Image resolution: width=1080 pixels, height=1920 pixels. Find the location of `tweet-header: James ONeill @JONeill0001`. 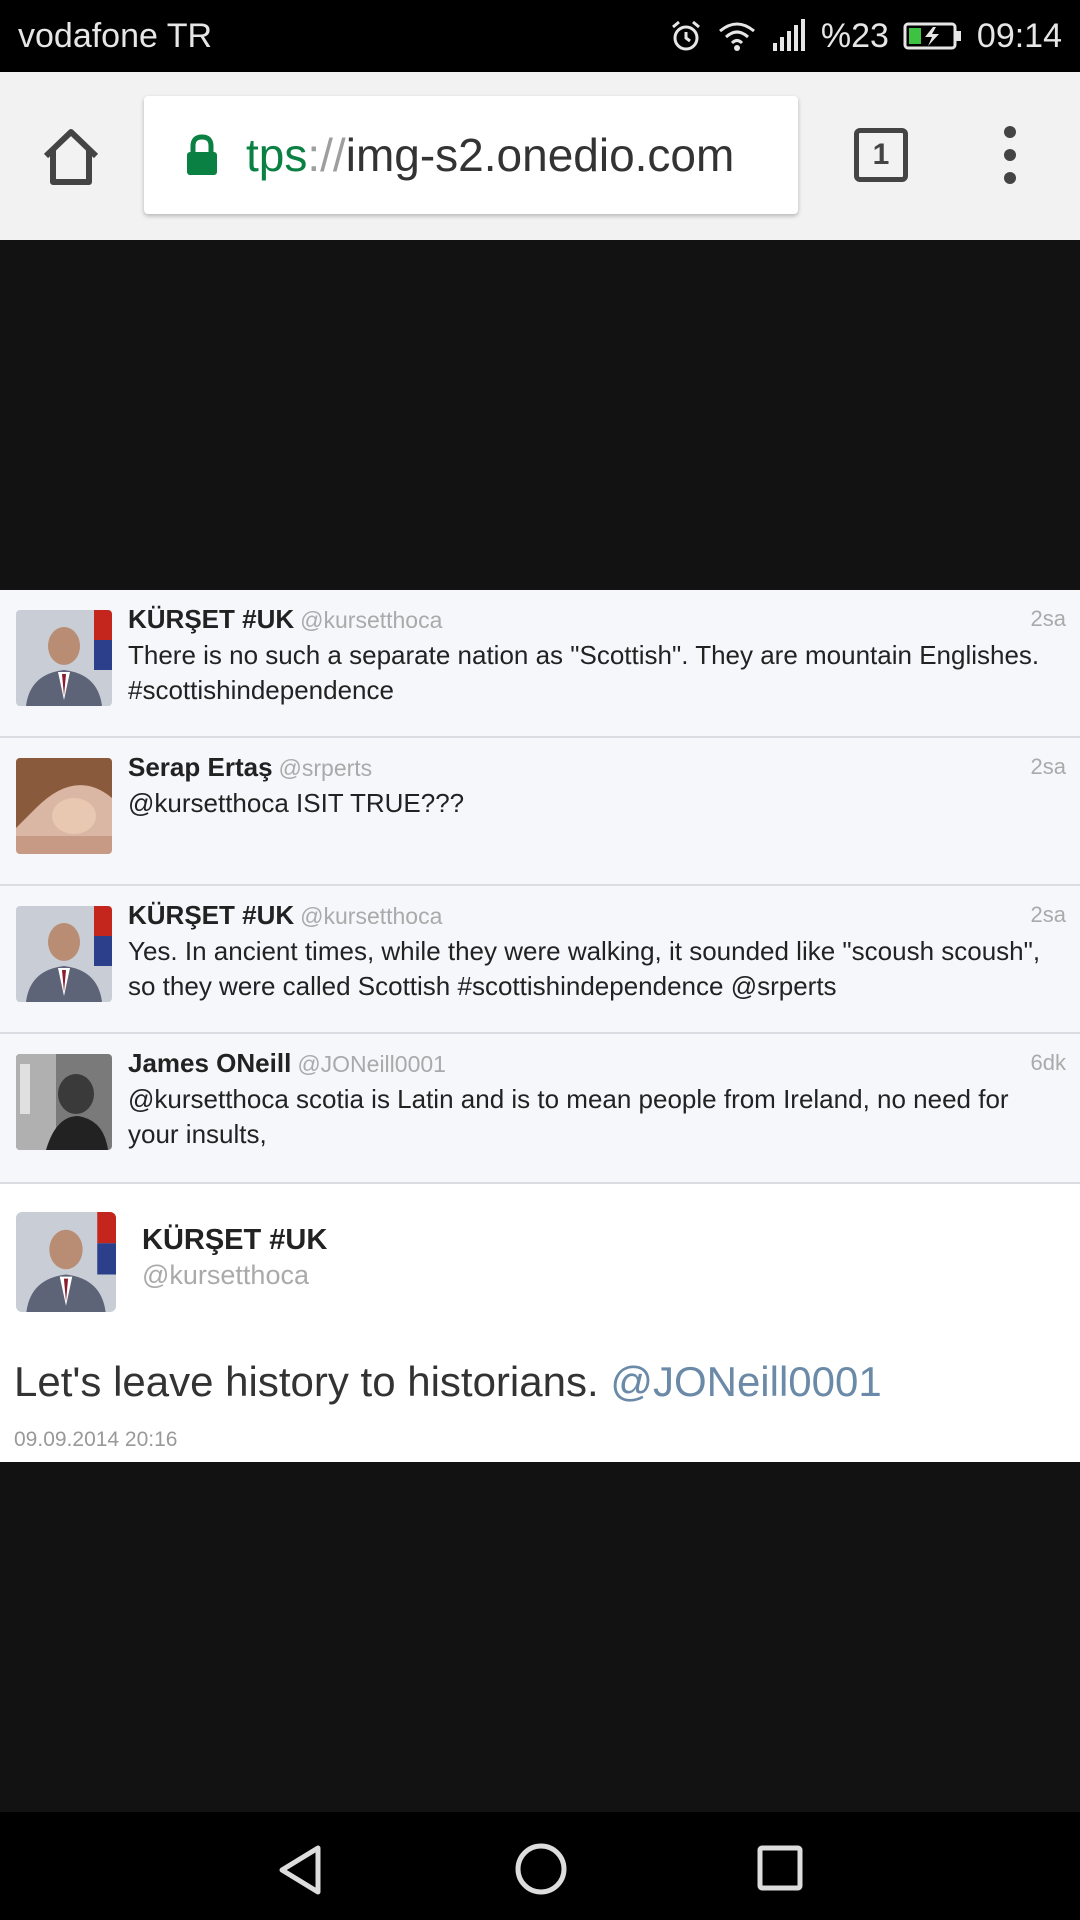

tweet-header: James ONeill @JONeill0001 is located at coordinates (287, 1063).